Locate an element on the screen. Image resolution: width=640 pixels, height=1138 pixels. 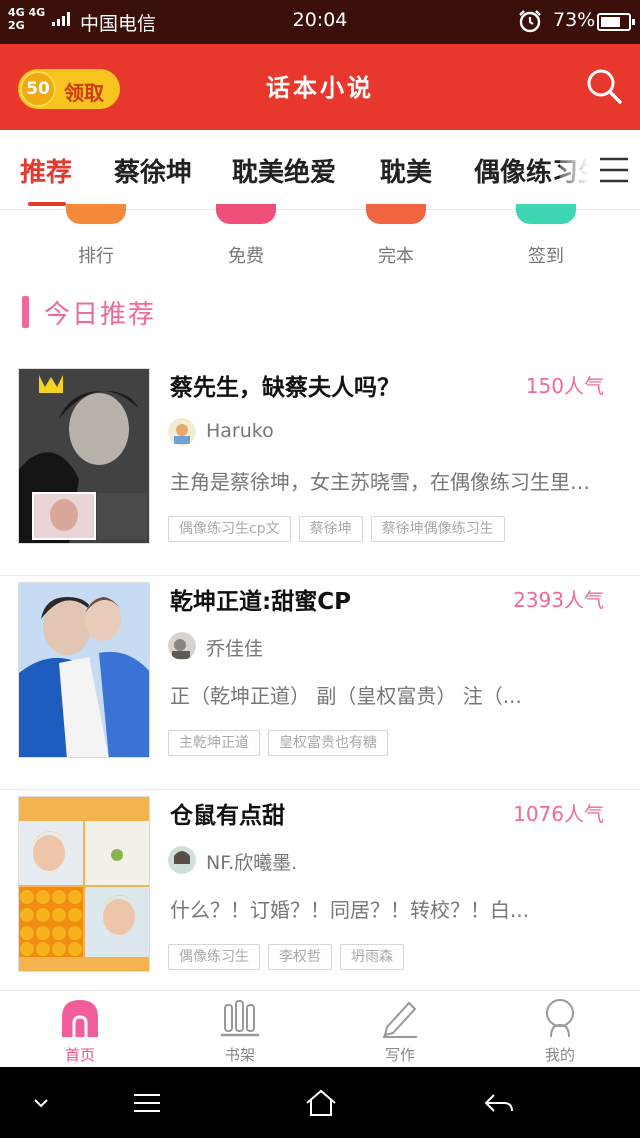
back-icon is located at coordinates (499, 1103).